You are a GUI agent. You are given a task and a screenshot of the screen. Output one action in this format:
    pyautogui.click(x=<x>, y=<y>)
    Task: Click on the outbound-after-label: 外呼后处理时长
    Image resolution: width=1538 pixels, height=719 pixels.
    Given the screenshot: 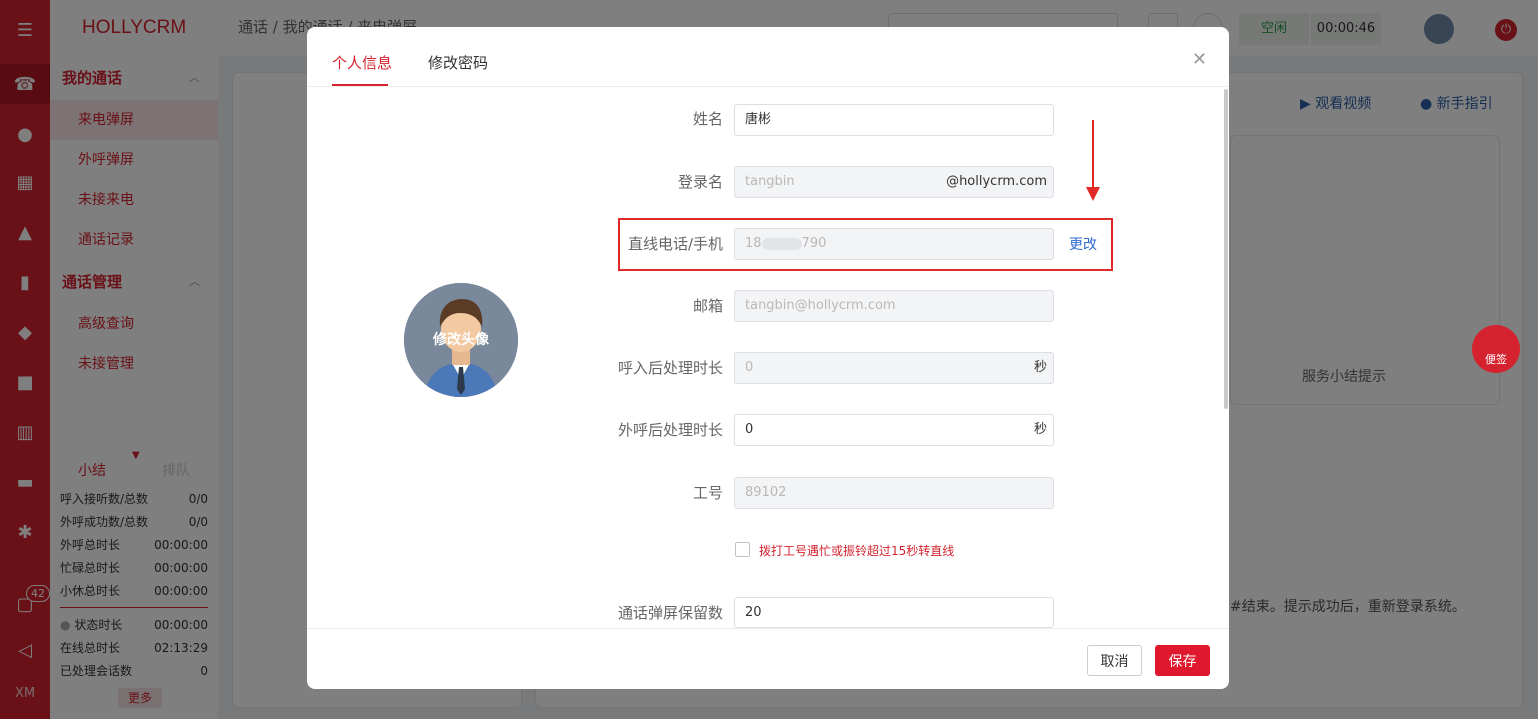 What is the action you would take?
    pyautogui.click(x=670, y=430)
    